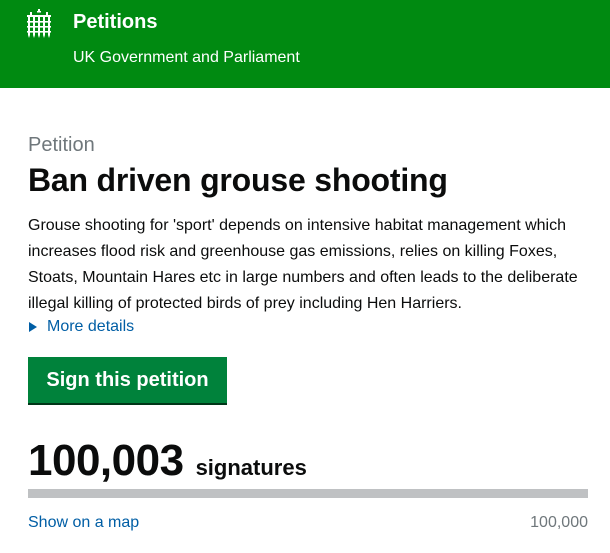  Describe the element at coordinates (33, 327) in the screenshot. I see `caret-right-icon` at that location.